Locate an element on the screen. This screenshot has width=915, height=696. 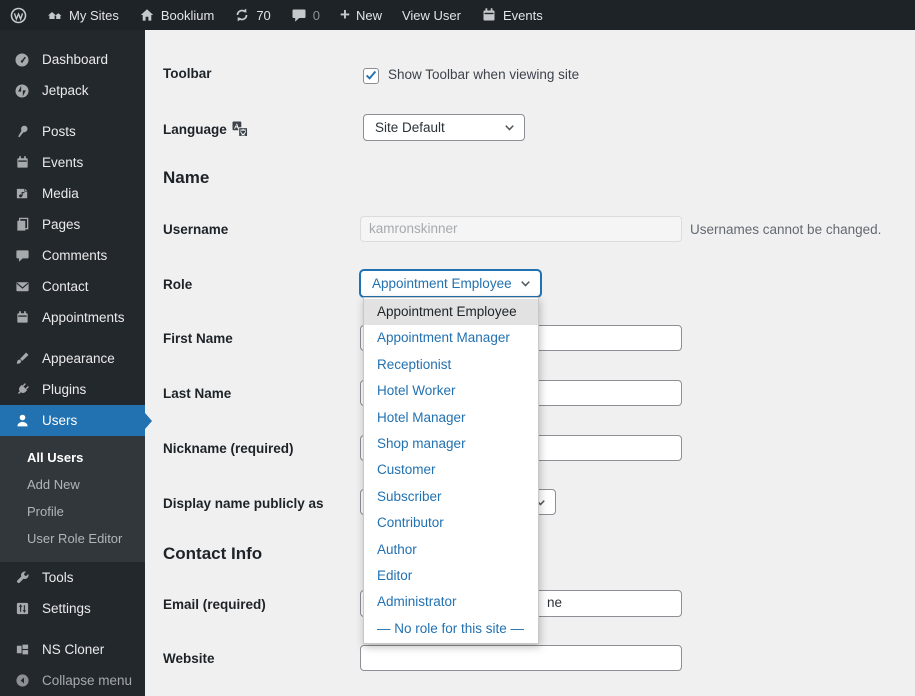
new-label: New is located at coordinates (368, 15).